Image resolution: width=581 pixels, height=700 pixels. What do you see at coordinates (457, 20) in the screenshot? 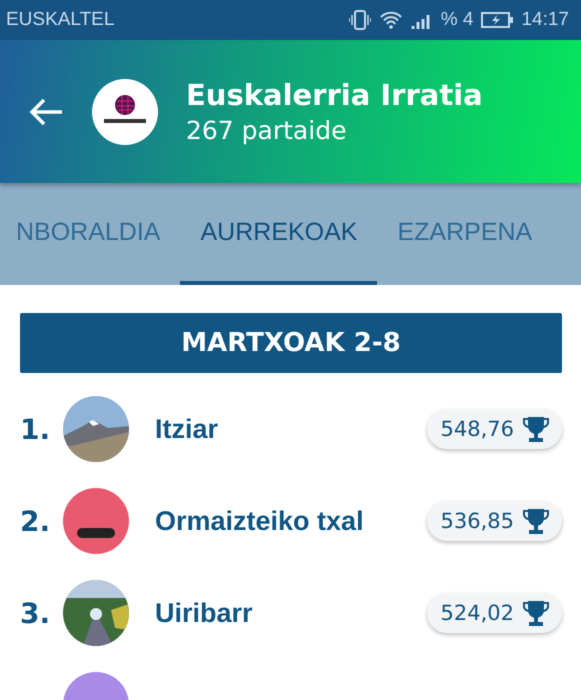
I see `battery-percentage: % 4` at bounding box center [457, 20].